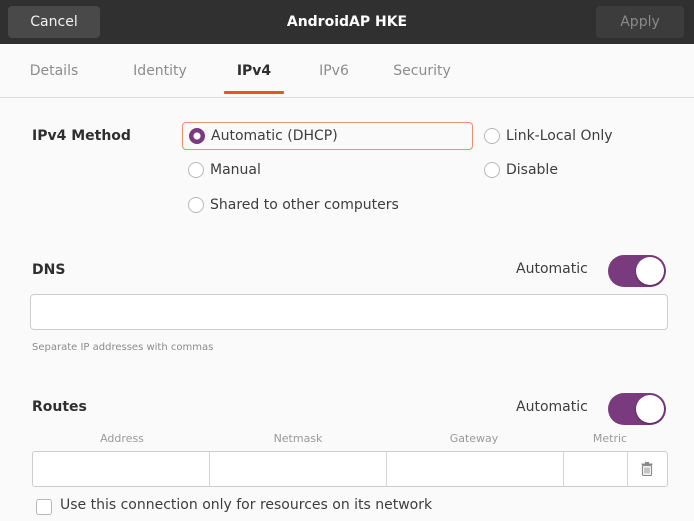  Describe the element at coordinates (122, 438) in the screenshot. I see `column-address: Address` at that location.